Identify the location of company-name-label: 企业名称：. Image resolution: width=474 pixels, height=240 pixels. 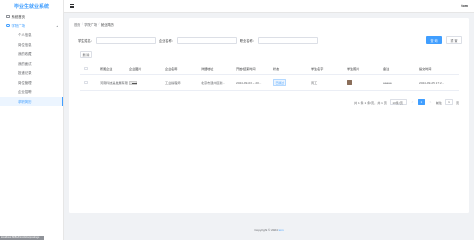
(166, 41).